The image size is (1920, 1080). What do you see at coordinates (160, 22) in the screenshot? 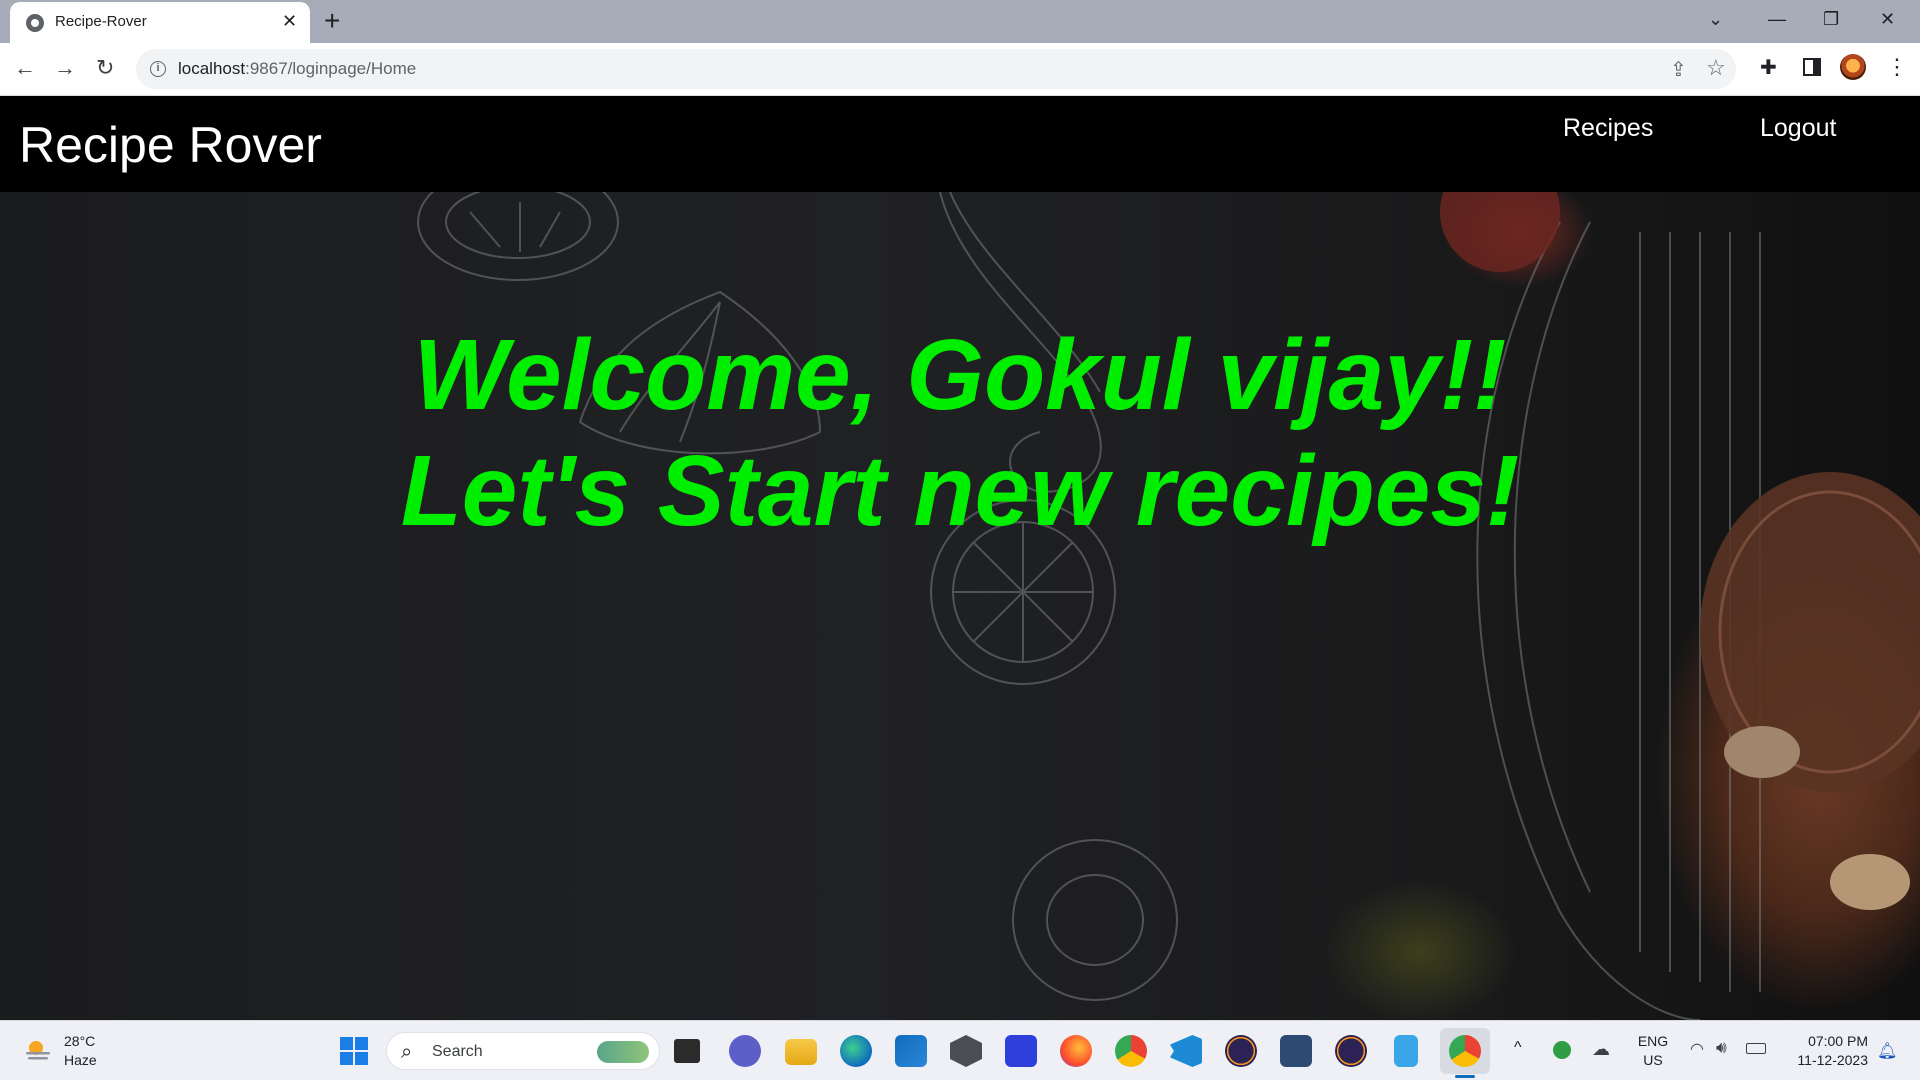
I see `browser-tab: Recipe-Rover ✕` at bounding box center [160, 22].